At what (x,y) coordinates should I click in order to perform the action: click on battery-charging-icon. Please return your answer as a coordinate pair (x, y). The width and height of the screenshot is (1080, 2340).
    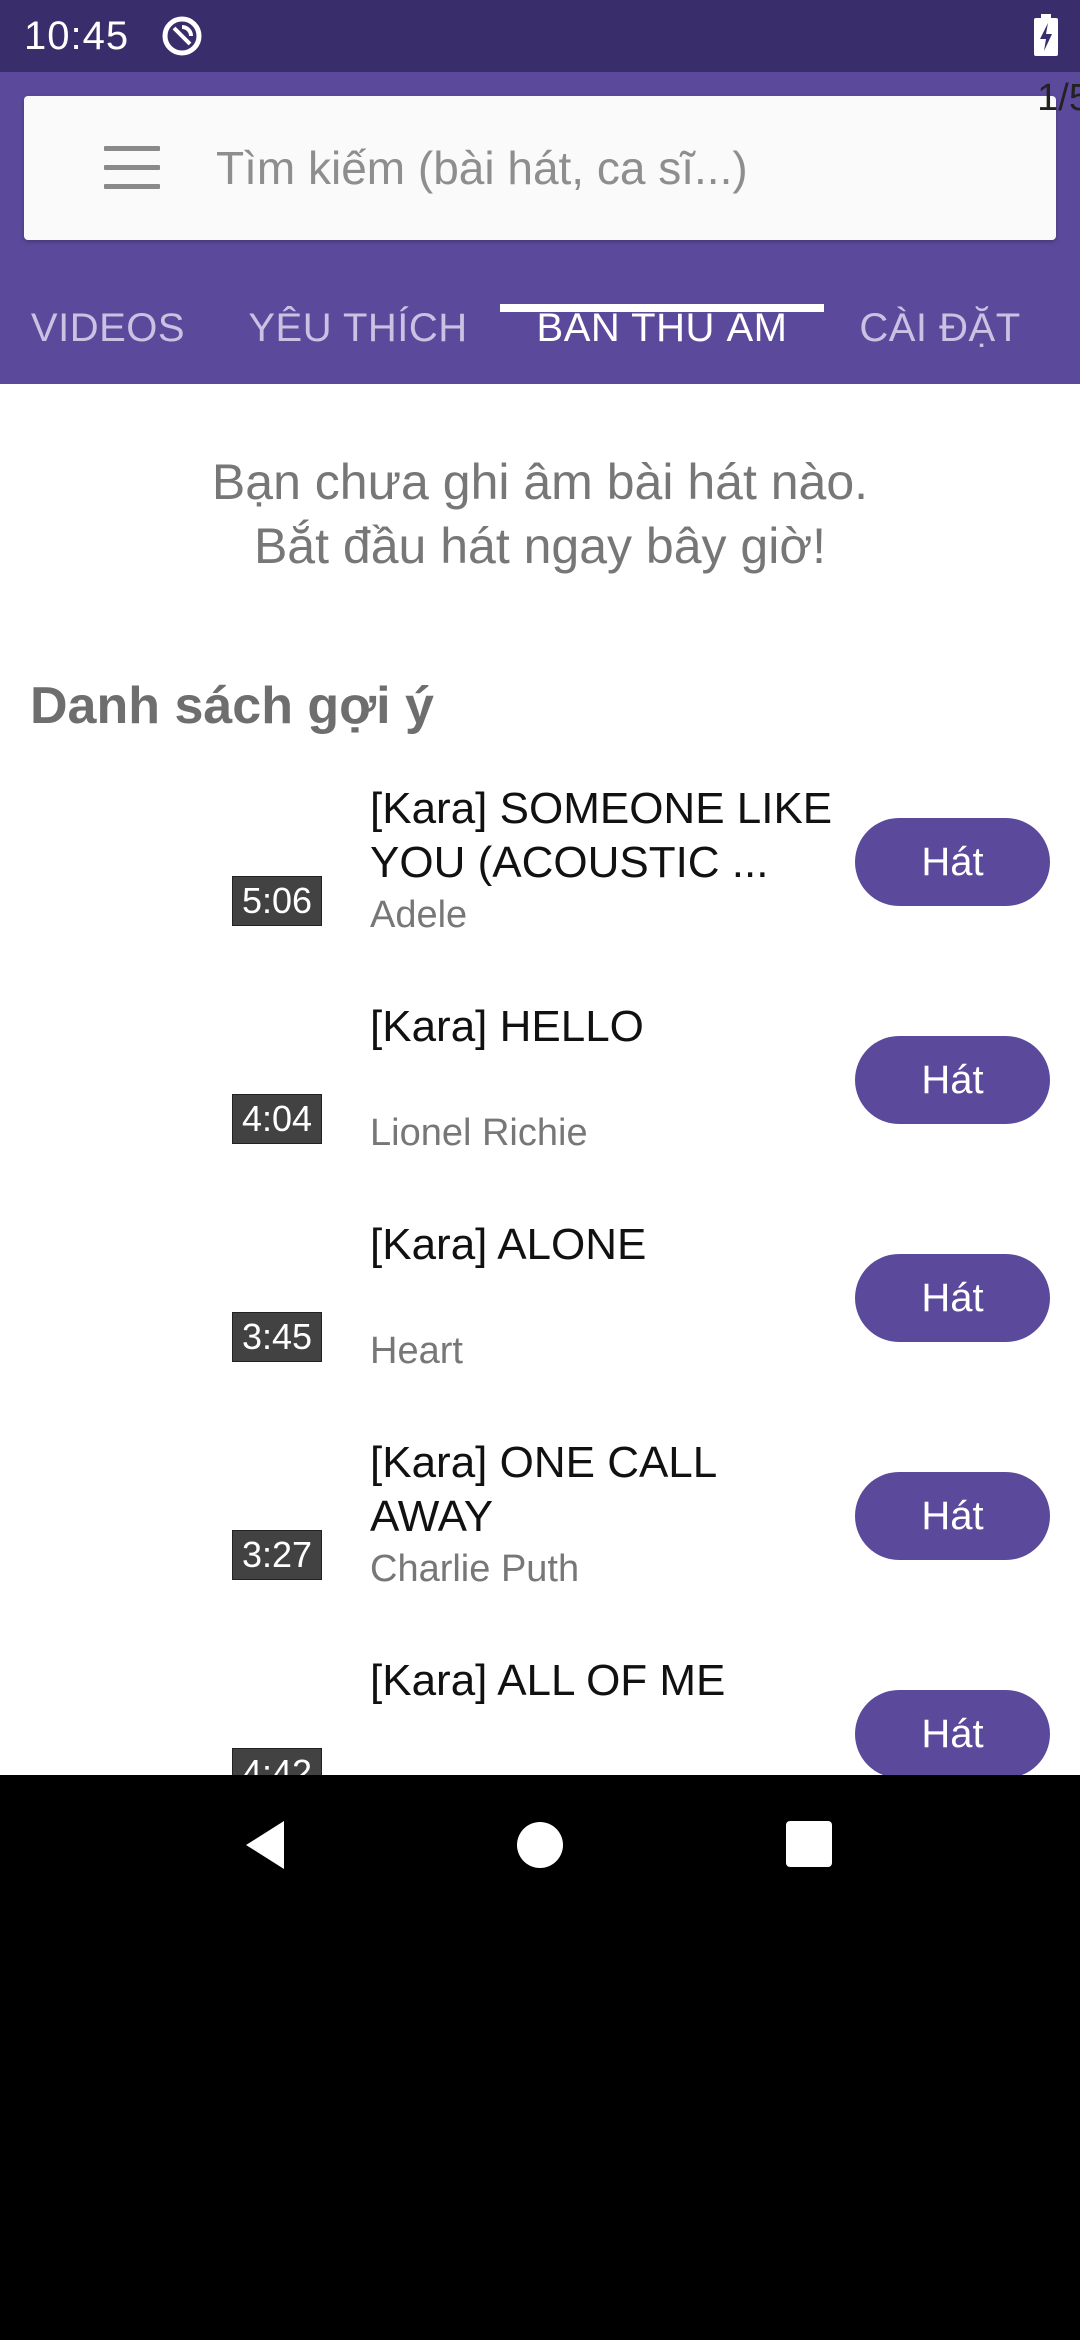
    Looking at the image, I should click on (1046, 35).